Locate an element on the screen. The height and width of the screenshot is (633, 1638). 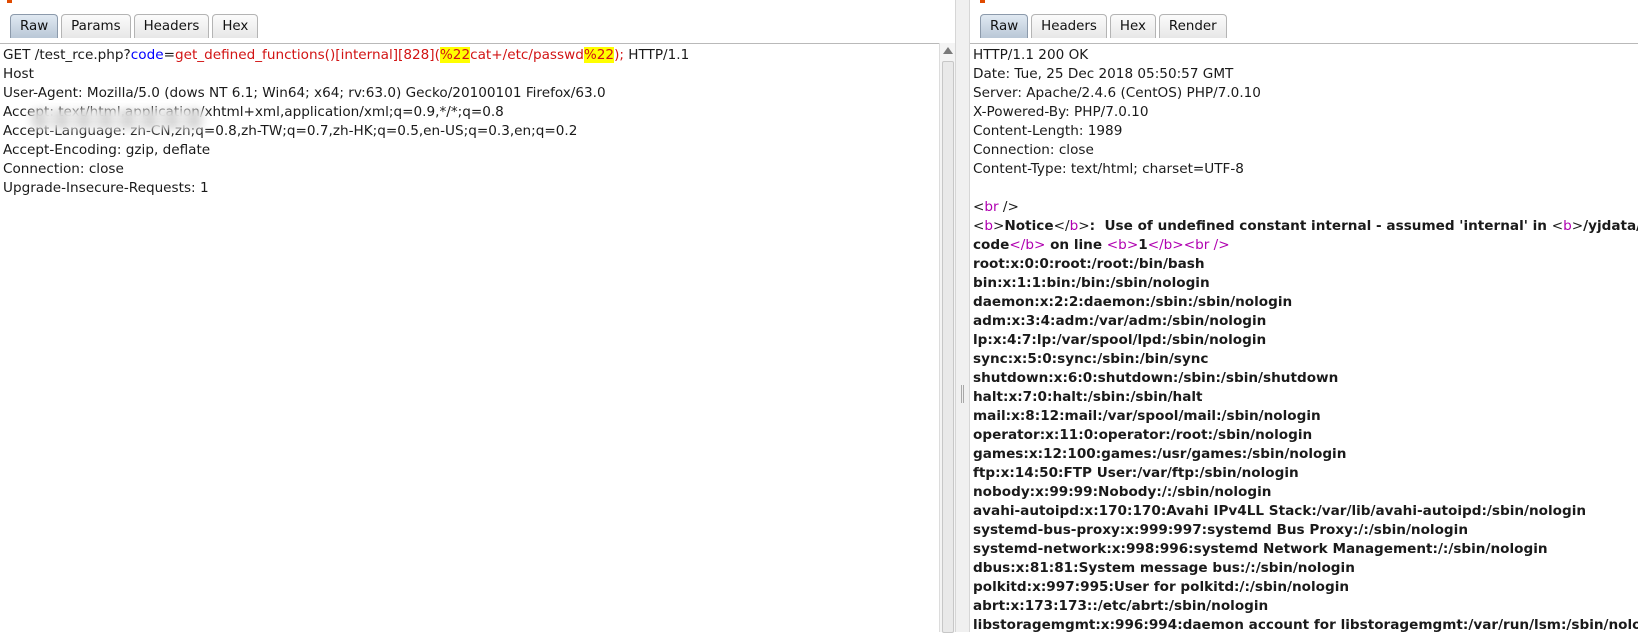
header-upgrade-insecure: Upgrade-Insecure-Requests: 1 is located at coordinates (106, 188).